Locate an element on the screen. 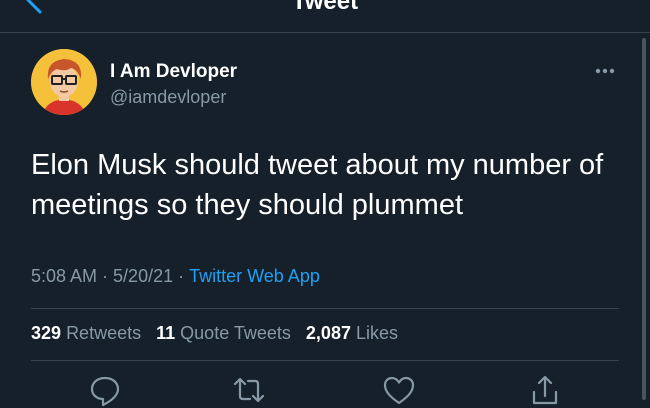  retweets-count: 329 is located at coordinates (46, 333).